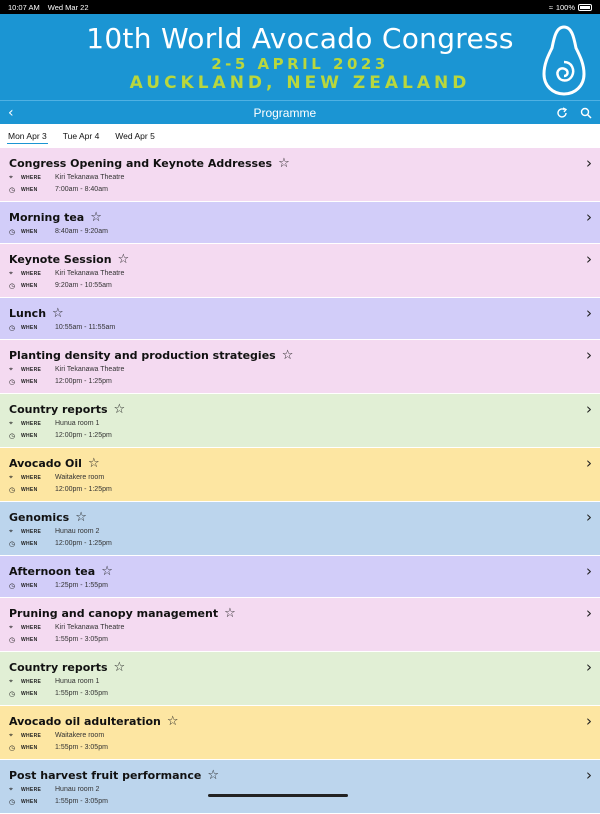 This screenshot has height=814, width=600. Describe the element at coordinates (300, 136) in the screenshot. I see `day-tabs: Mon Apr 3 Tue Apr 4 Wed Apr 5` at that location.